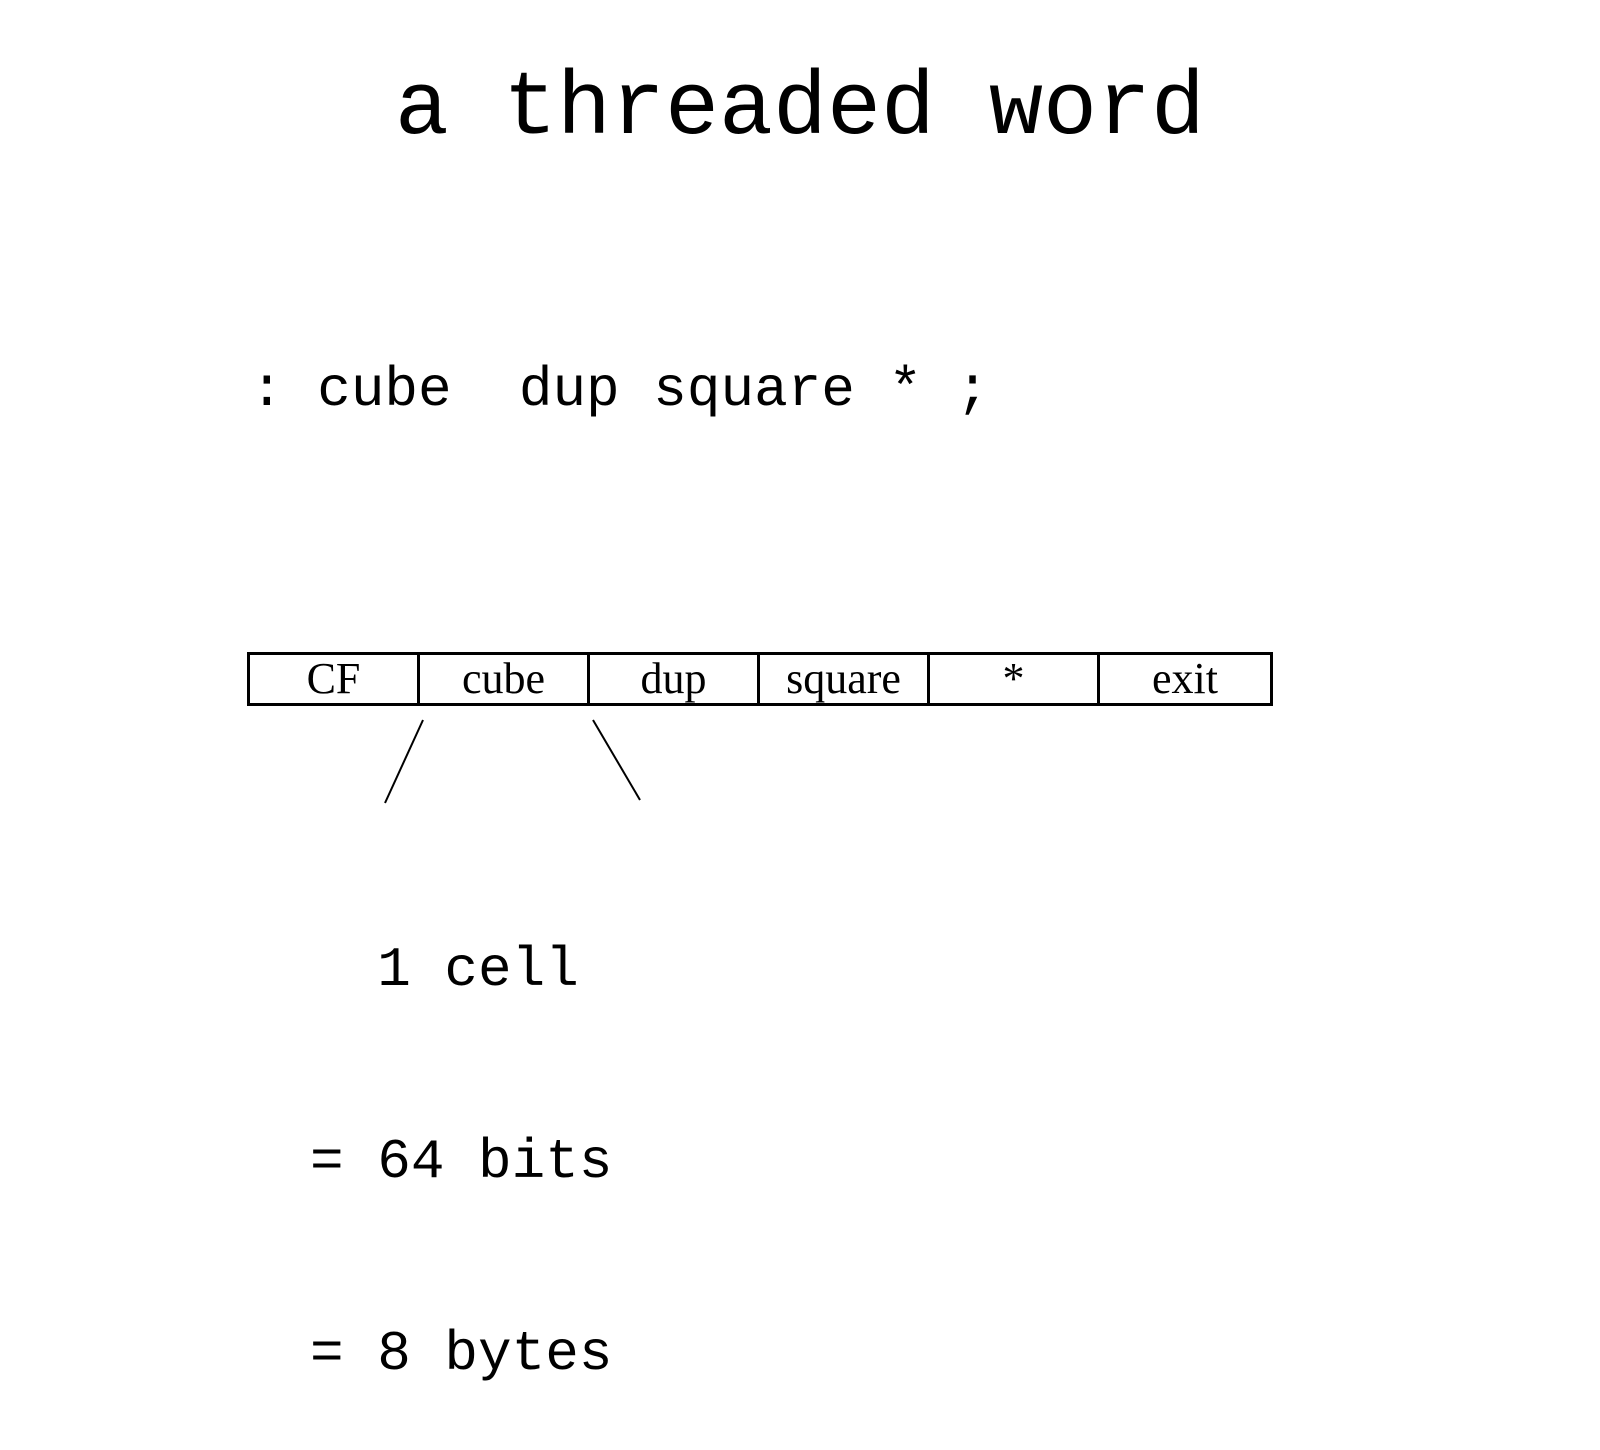  I want to click on right-pointer-line, so click(616, 760).